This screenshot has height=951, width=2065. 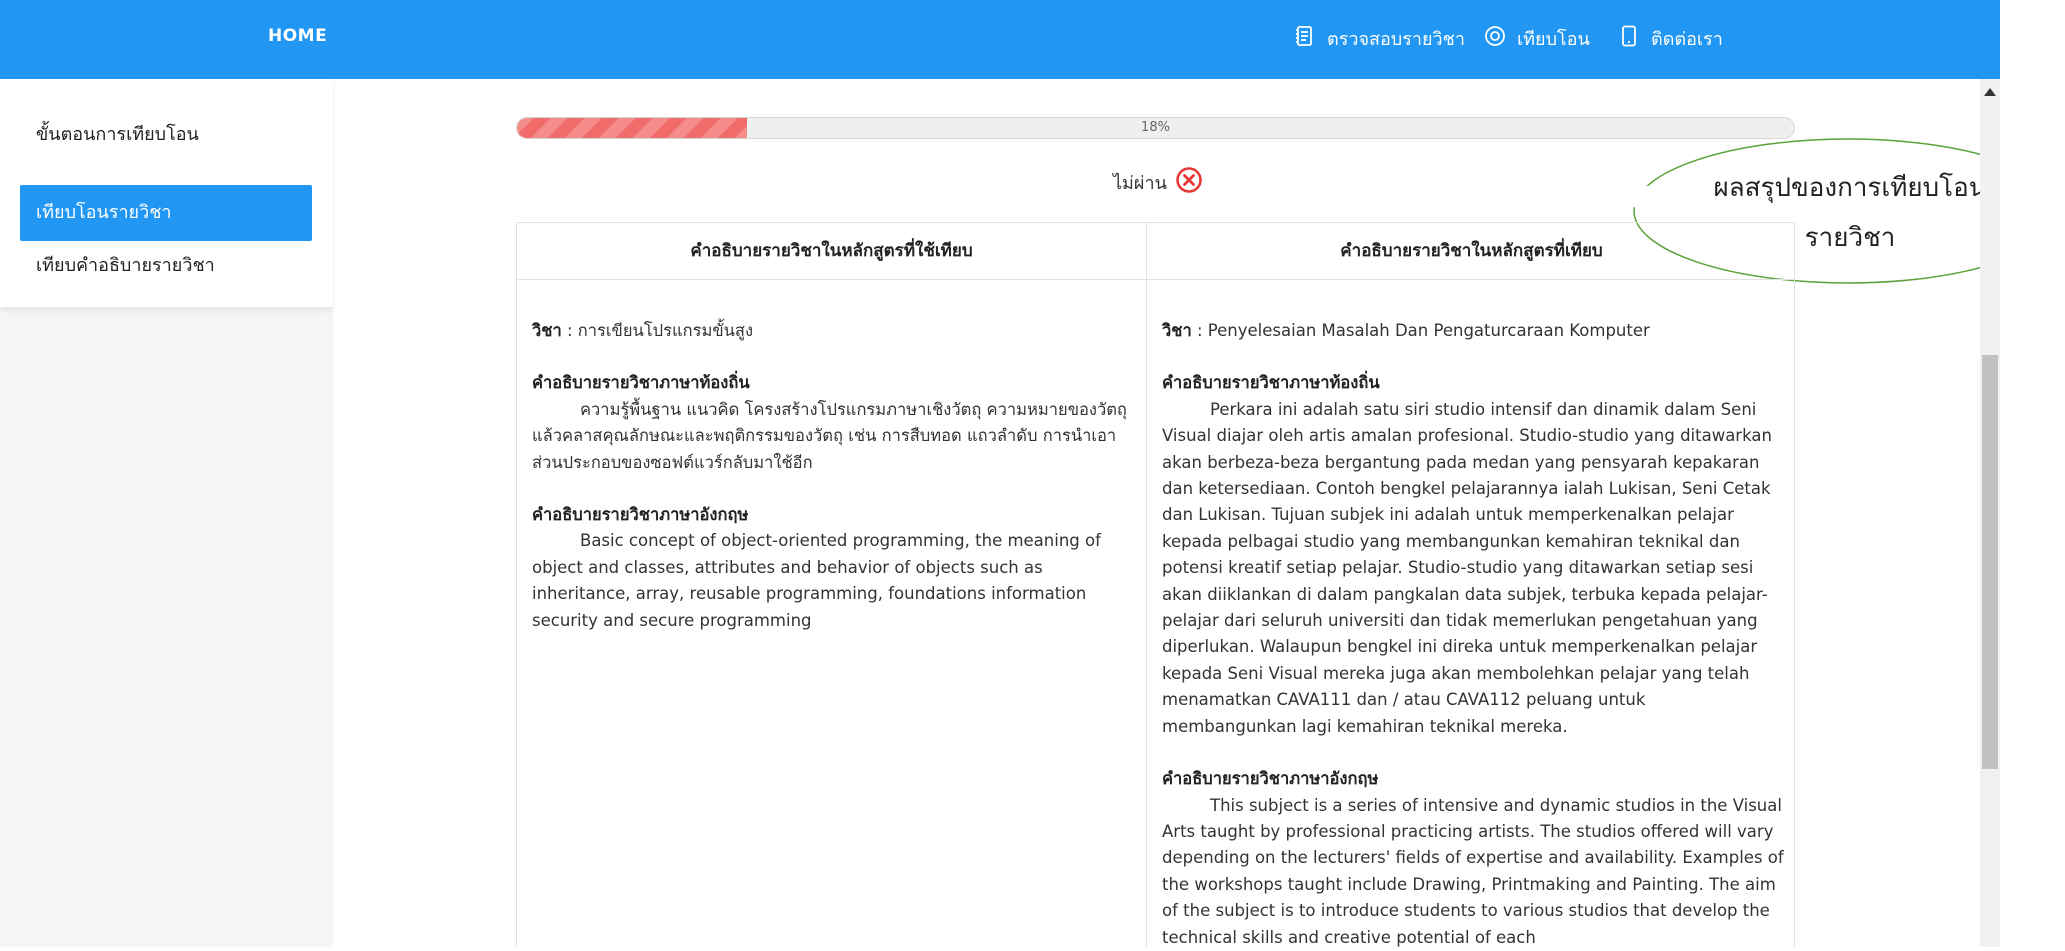 I want to click on result-label: ไม่ผ่าน, so click(x=1140, y=183).